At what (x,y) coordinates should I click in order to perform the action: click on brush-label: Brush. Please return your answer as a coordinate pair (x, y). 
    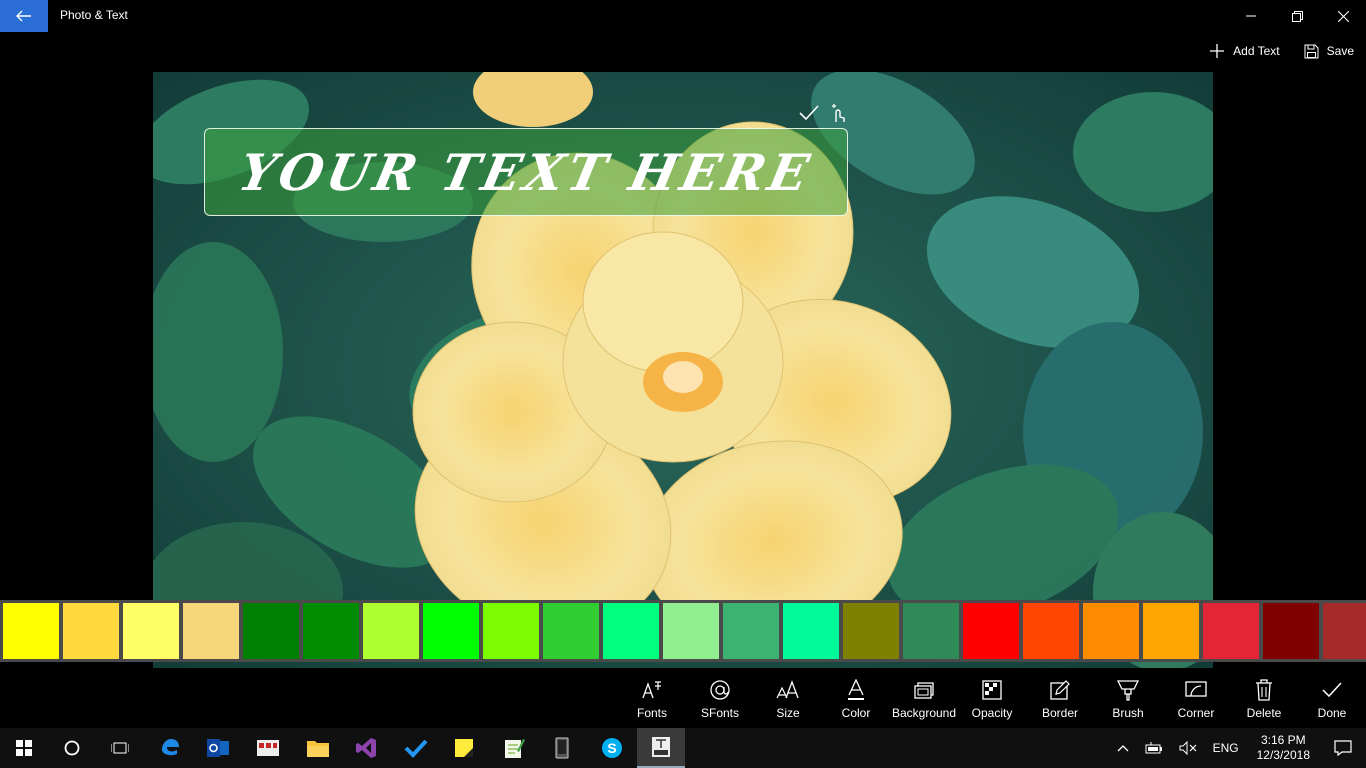
    Looking at the image, I should click on (1128, 713).